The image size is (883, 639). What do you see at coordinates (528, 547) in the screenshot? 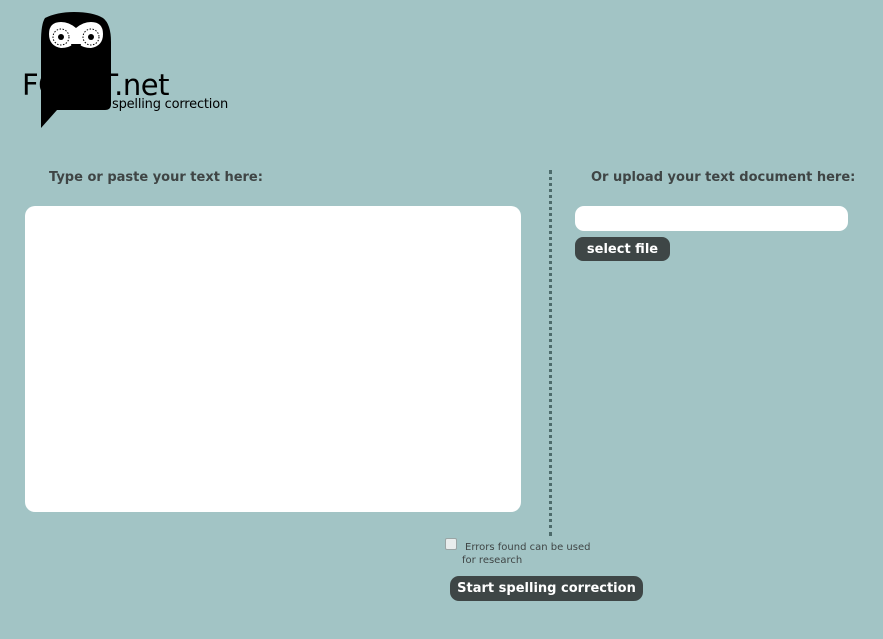
I see `research-label-line1: Errors found can be used` at bounding box center [528, 547].